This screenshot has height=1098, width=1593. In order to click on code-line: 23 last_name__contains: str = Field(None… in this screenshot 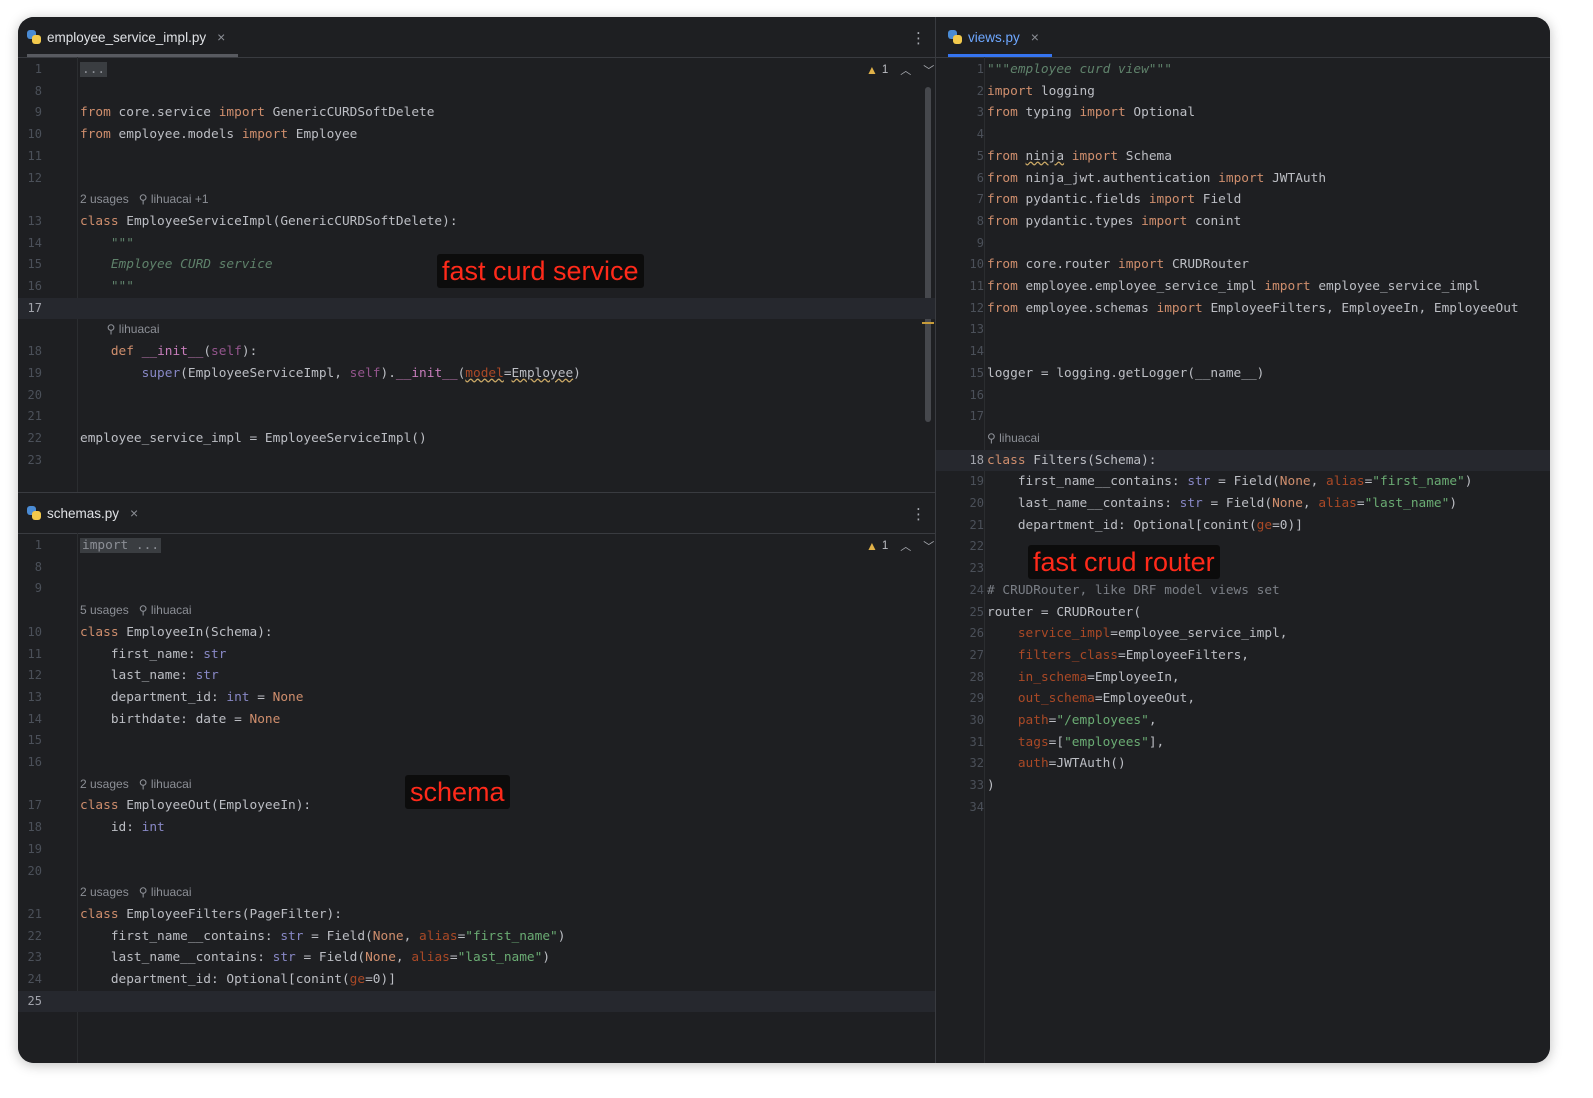, I will do `click(476, 958)`.